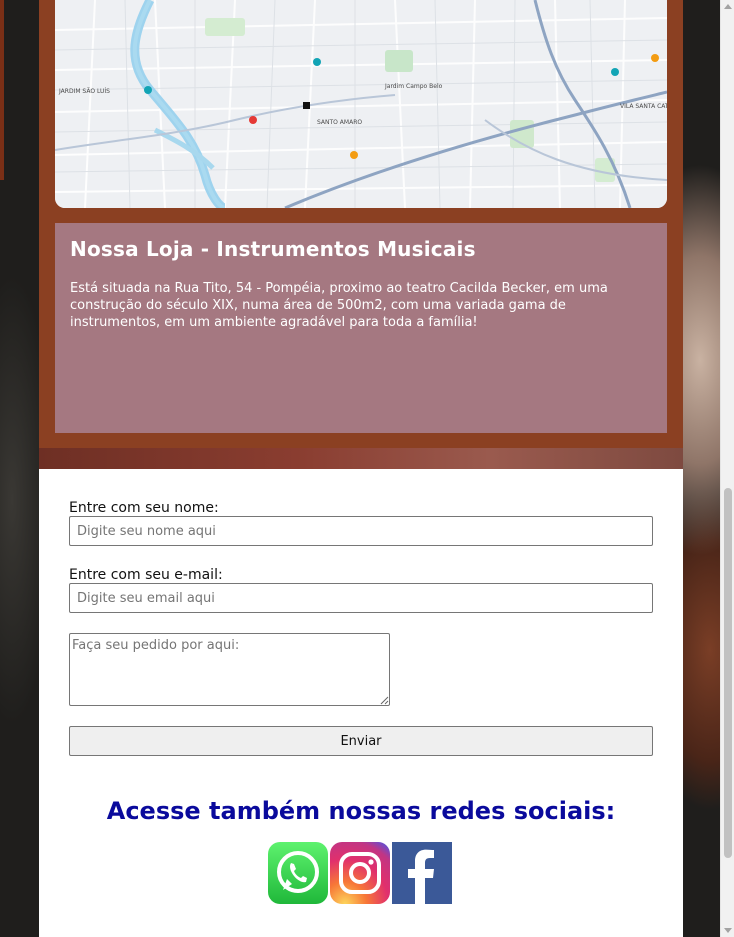 The width and height of the screenshot is (734, 937). Describe the element at coordinates (361, 458) in the screenshot. I see `panel-divider` at that location.